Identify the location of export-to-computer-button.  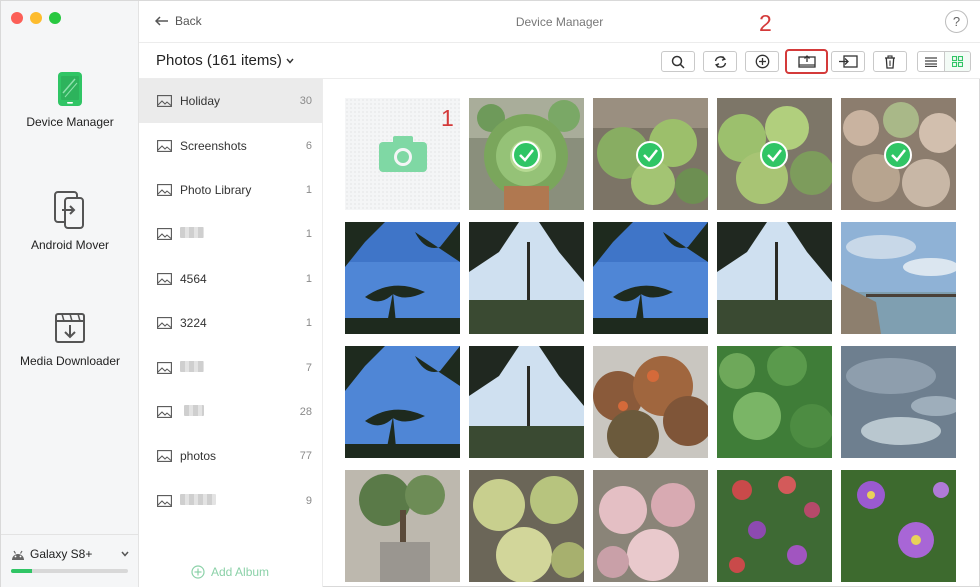
(806, 61).